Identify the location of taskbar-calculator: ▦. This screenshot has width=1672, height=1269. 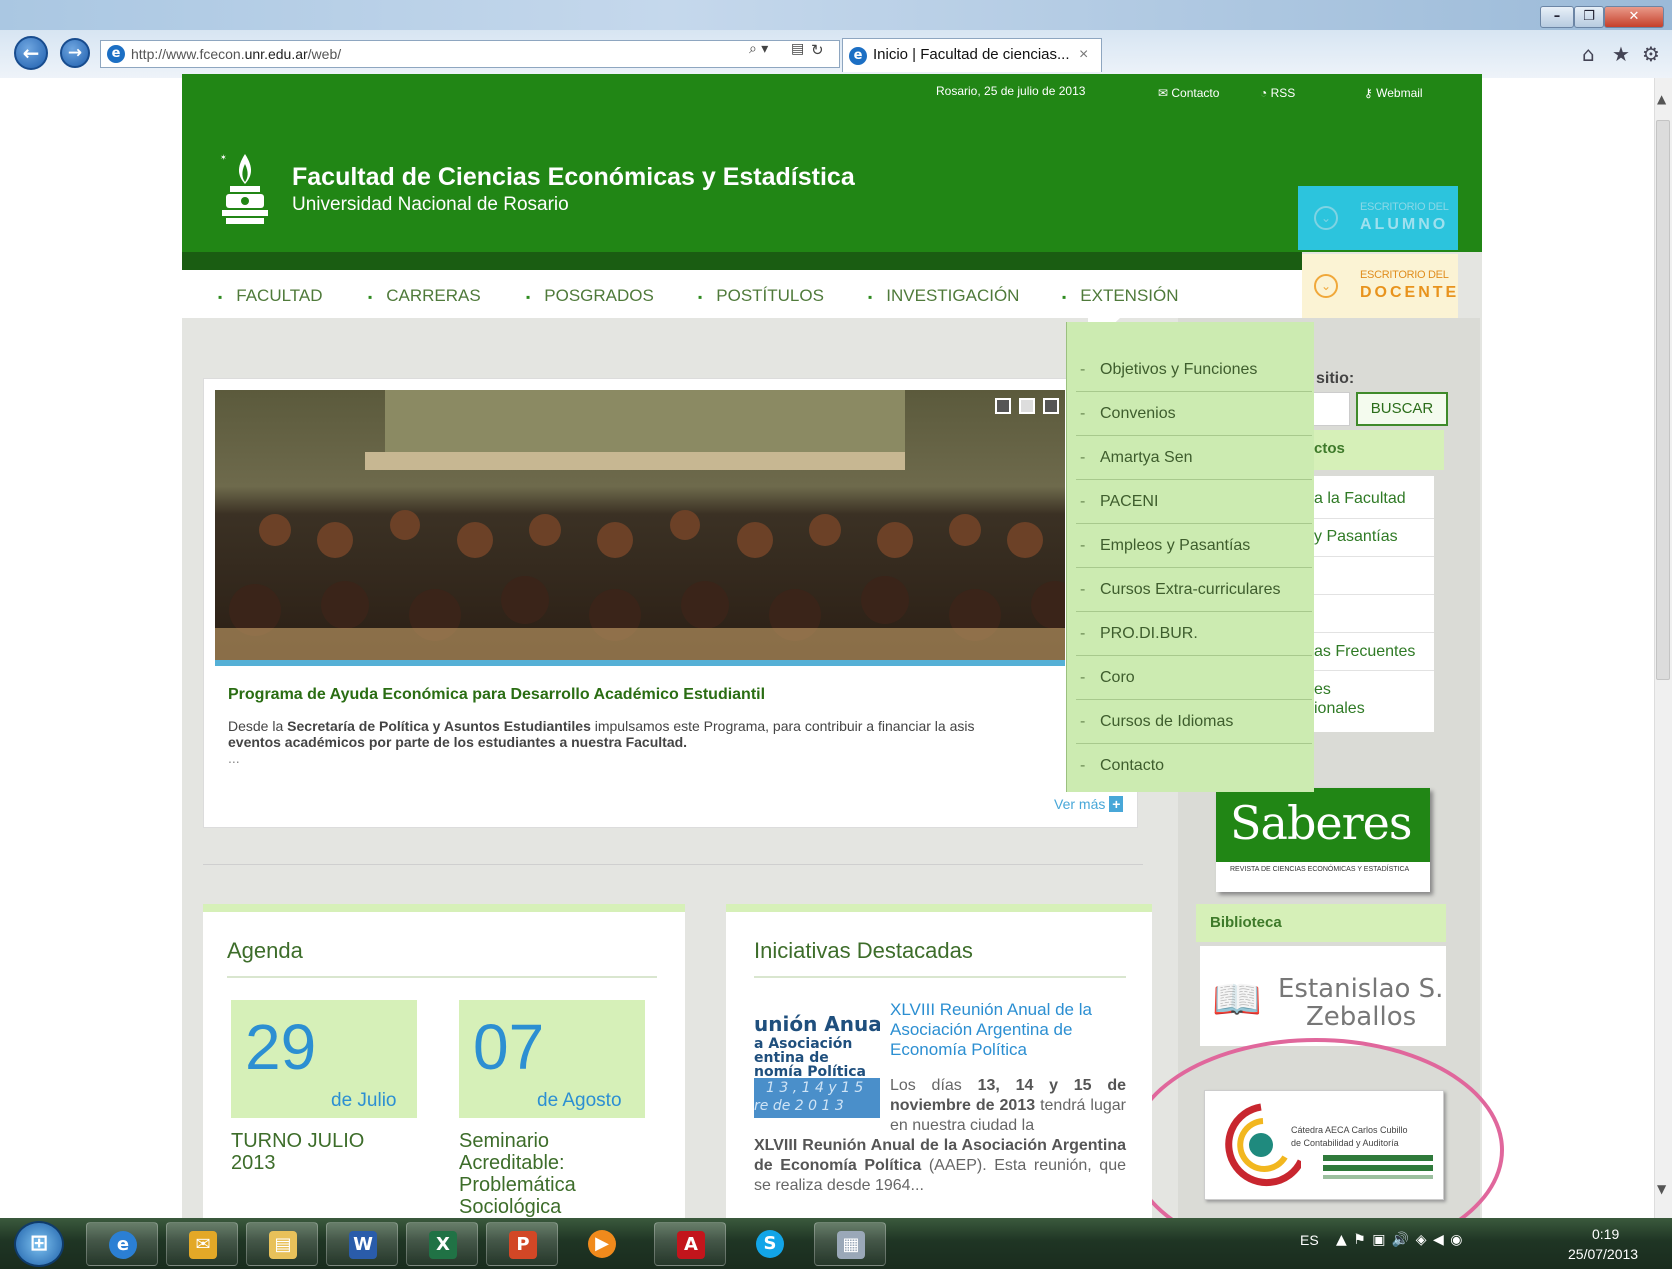
(850, 1244).